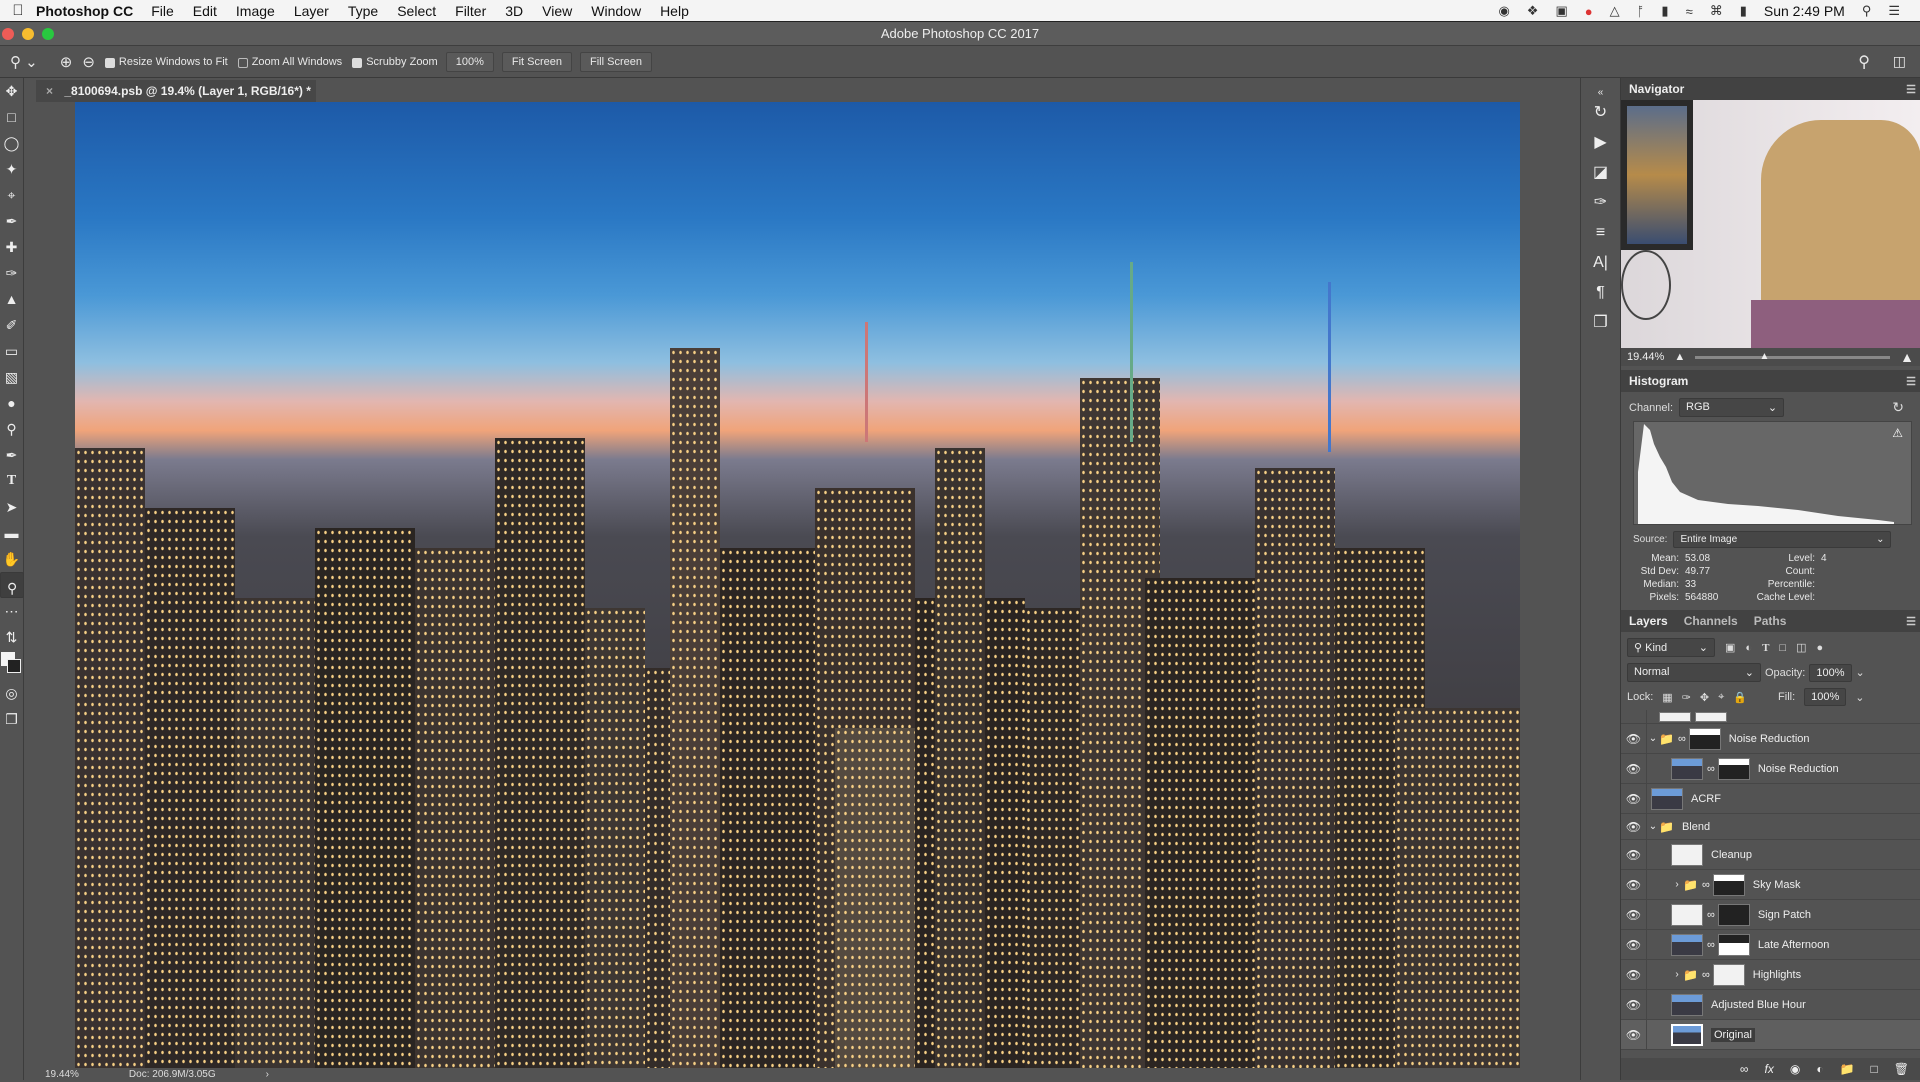 Image resolution: width=1920 pixels, height=1082 pixels. Describe the element at coordinates (11, 377) in the screenshot. I see `gradient-tool-icon: ▧` at that location.